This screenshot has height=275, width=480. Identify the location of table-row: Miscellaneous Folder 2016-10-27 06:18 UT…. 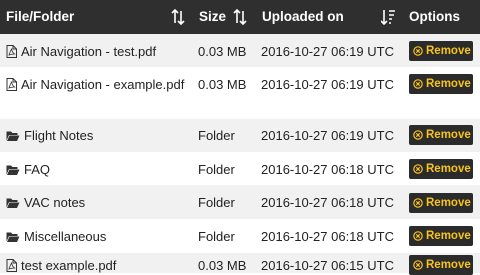
(240, 236).